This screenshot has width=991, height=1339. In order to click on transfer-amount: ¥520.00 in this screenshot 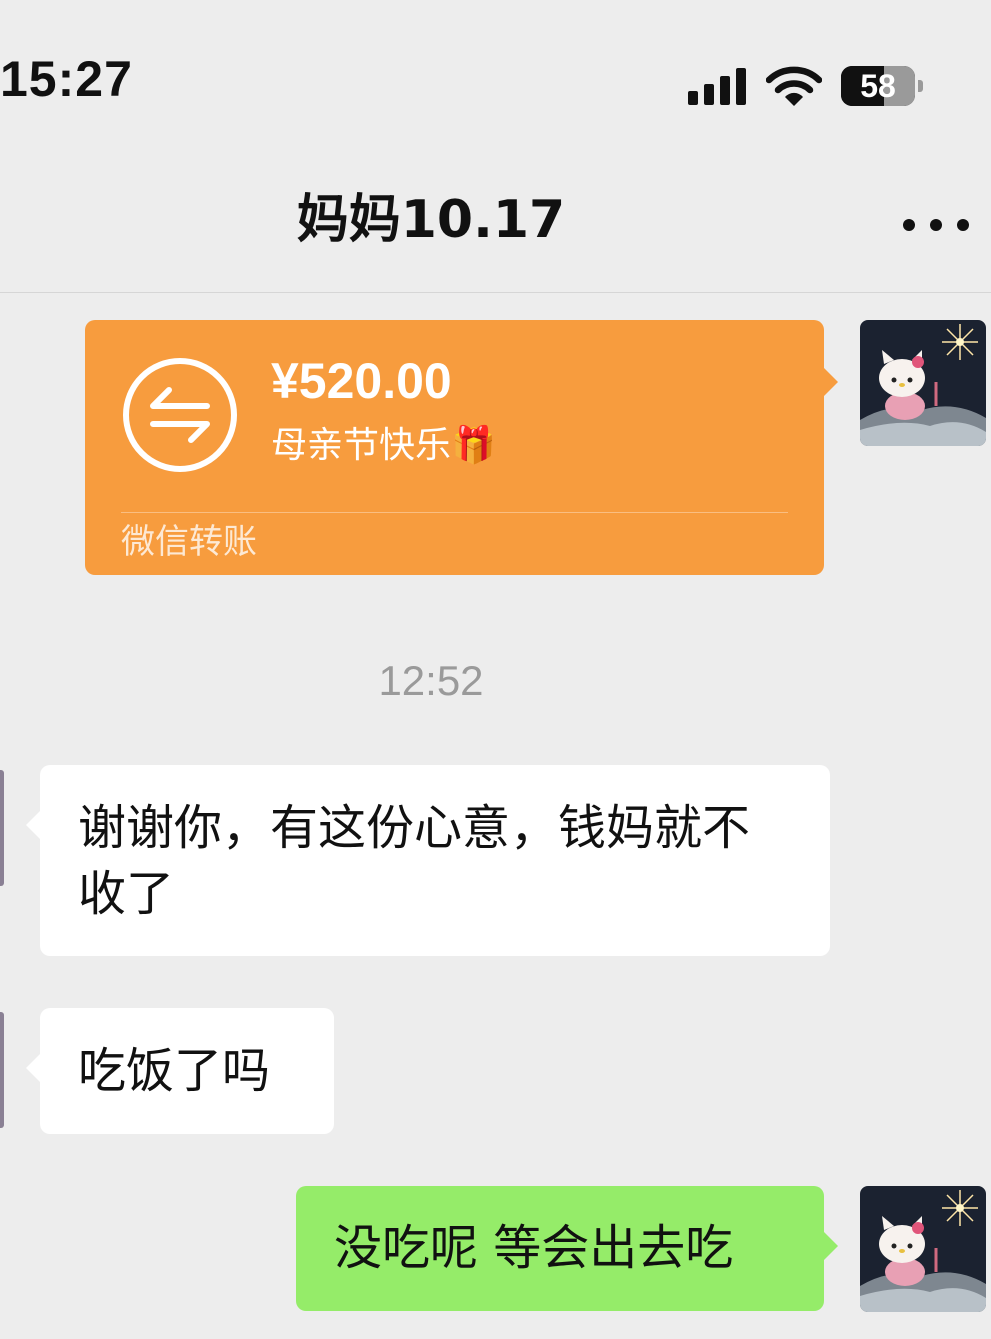, I will do `click(361, 381)`.